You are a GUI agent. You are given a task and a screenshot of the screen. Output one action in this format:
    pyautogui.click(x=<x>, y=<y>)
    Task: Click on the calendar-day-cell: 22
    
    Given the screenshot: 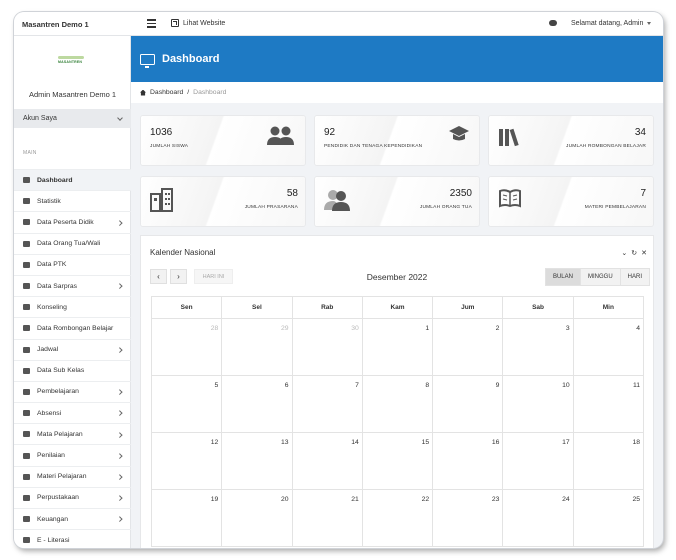 What is the action you would take?
    pyautogui.click(x=397, y=518)
    